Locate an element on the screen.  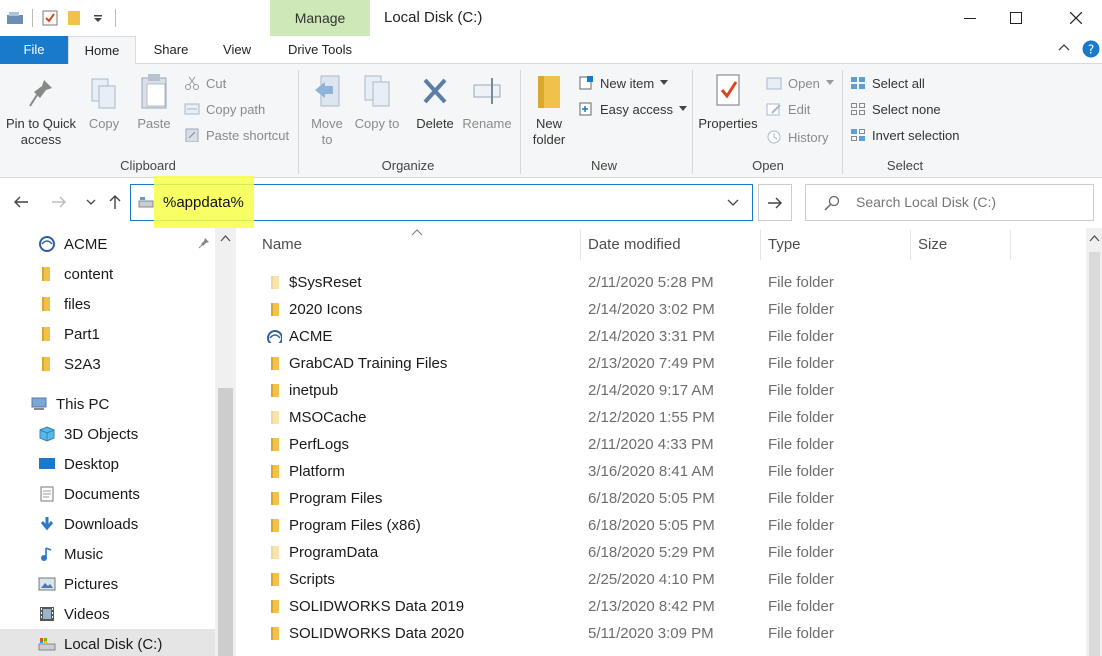
address-dropdown-chevron-icon is located at coordinates (733, 202).